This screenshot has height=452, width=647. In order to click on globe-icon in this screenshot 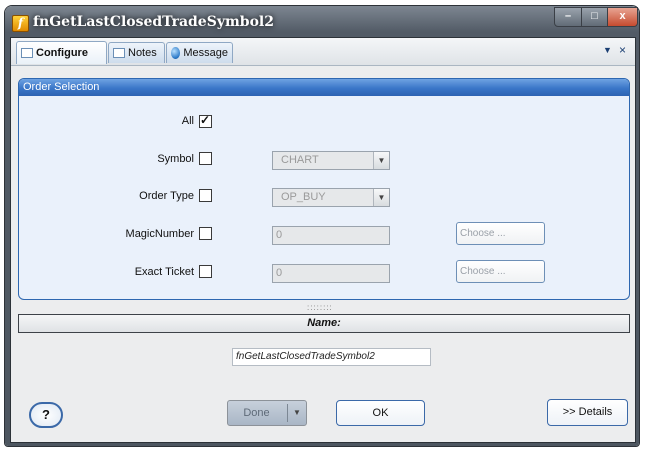, I will do `click(176, 53)`.